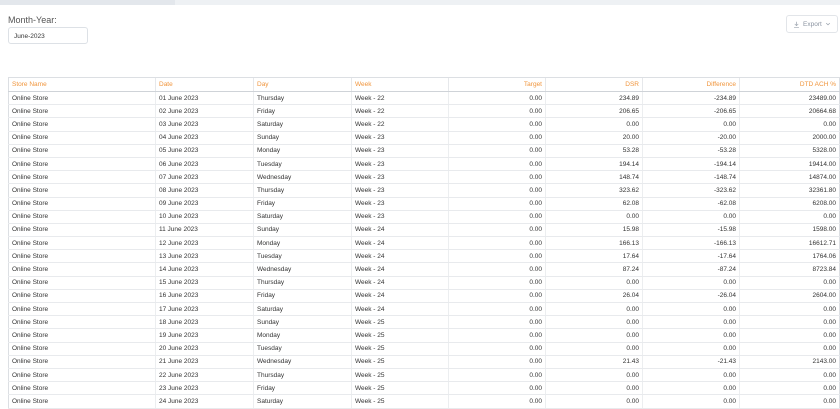  What do you see at coordinates (497, 84) in the screenshot?
I see `column-header-target: Target` at bounding box center [497, 84].